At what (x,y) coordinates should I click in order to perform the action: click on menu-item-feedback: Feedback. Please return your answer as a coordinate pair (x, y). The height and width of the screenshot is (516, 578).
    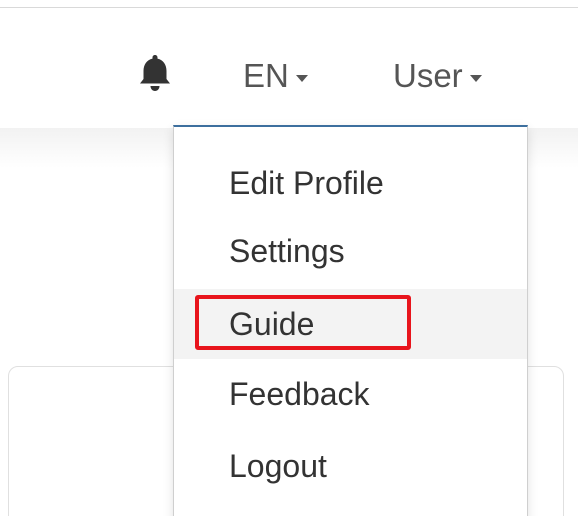
    Looking at the image, I should click on (350, 394).